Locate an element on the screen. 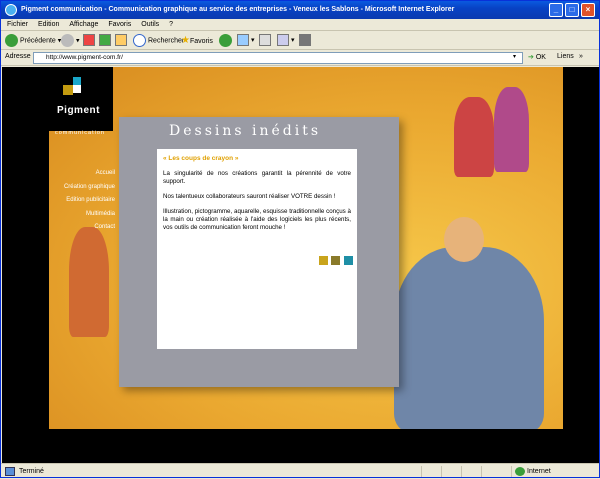 The height and width of the screenshot is (479, 600). history-icon is located at coordinates (225, 40).